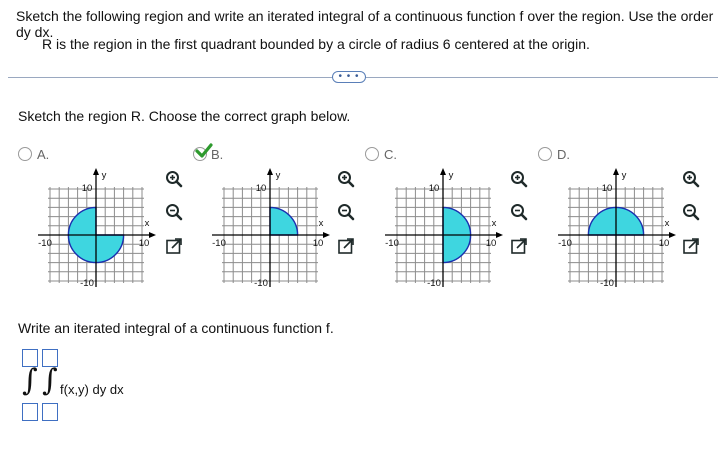 Image resolution: width=726 pixels, height=467 pixels. I want to click on option-a-label: A., so click(43, 154).